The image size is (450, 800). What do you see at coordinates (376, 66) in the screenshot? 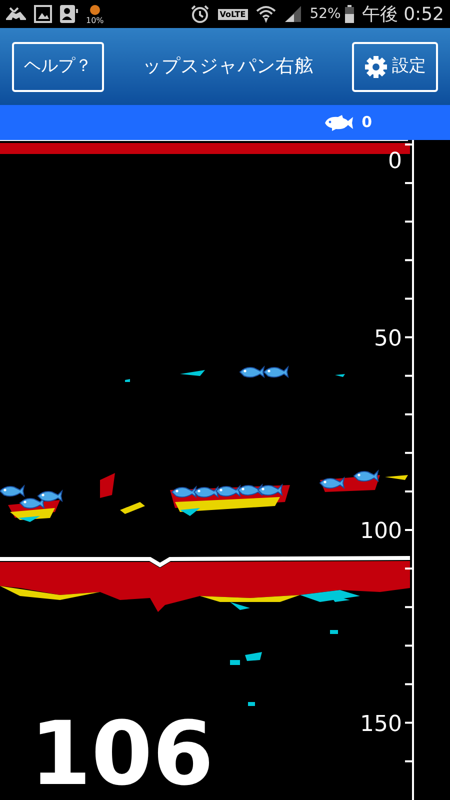
I see `settings-icon` at bounding box center [376, 66].